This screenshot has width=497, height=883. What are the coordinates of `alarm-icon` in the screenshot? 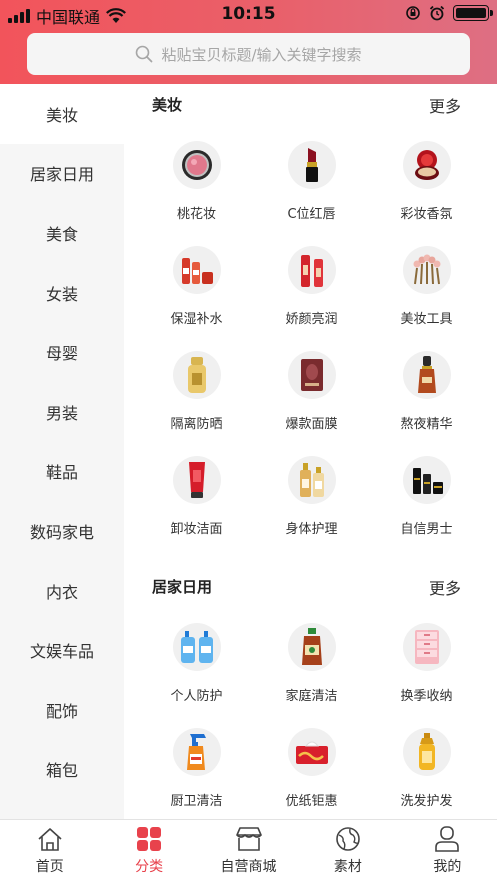 It's located at (437, 13).